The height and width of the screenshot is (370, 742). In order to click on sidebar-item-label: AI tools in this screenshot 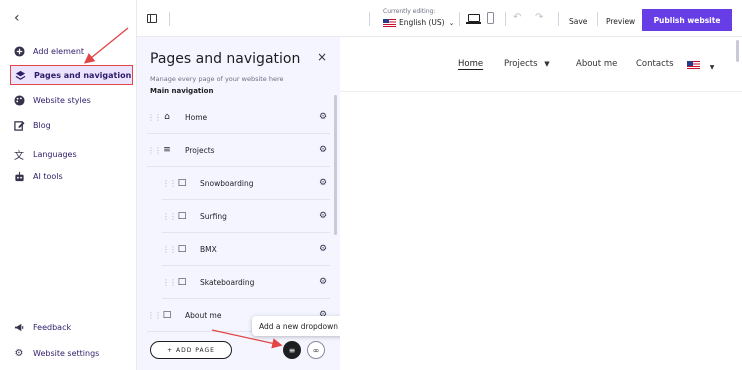, I will do `click(48, 176)`.